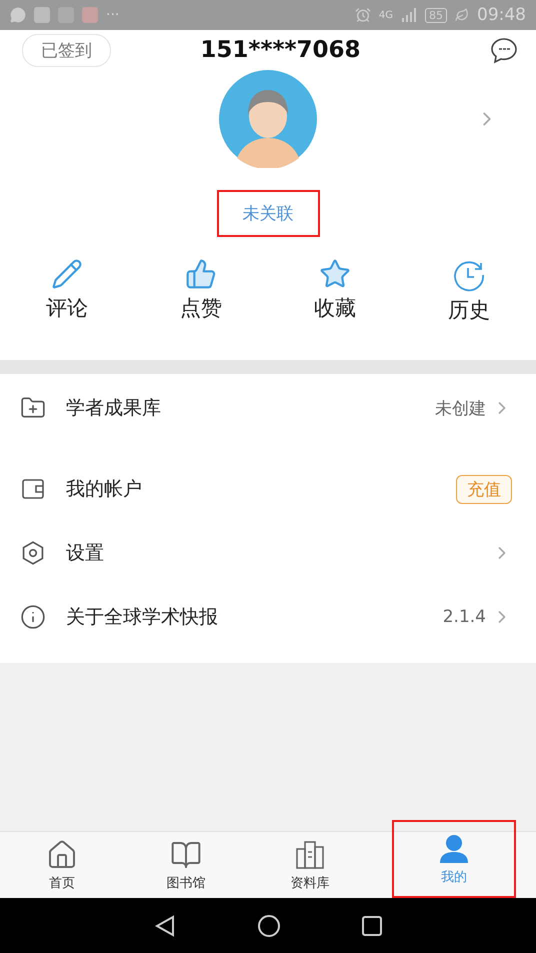 This screenshot has width=536, height=953. What do you see at coordinates (268, 489) in the screenshot?
I see `menu-row: 我的帐户 充值` at bounding box center [268, 489].